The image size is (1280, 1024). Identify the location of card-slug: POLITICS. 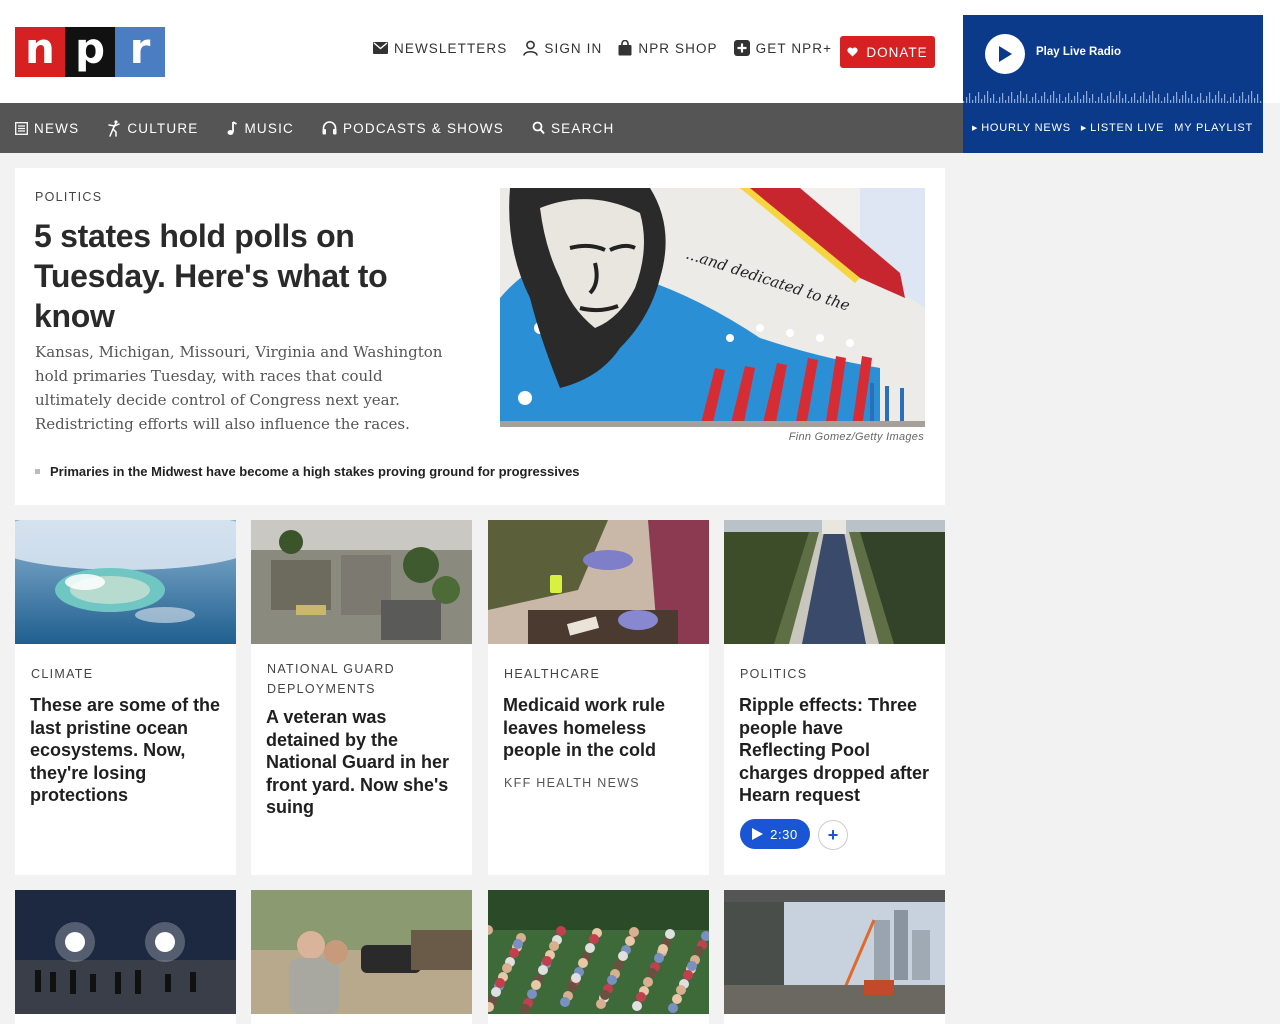
(773, 674).